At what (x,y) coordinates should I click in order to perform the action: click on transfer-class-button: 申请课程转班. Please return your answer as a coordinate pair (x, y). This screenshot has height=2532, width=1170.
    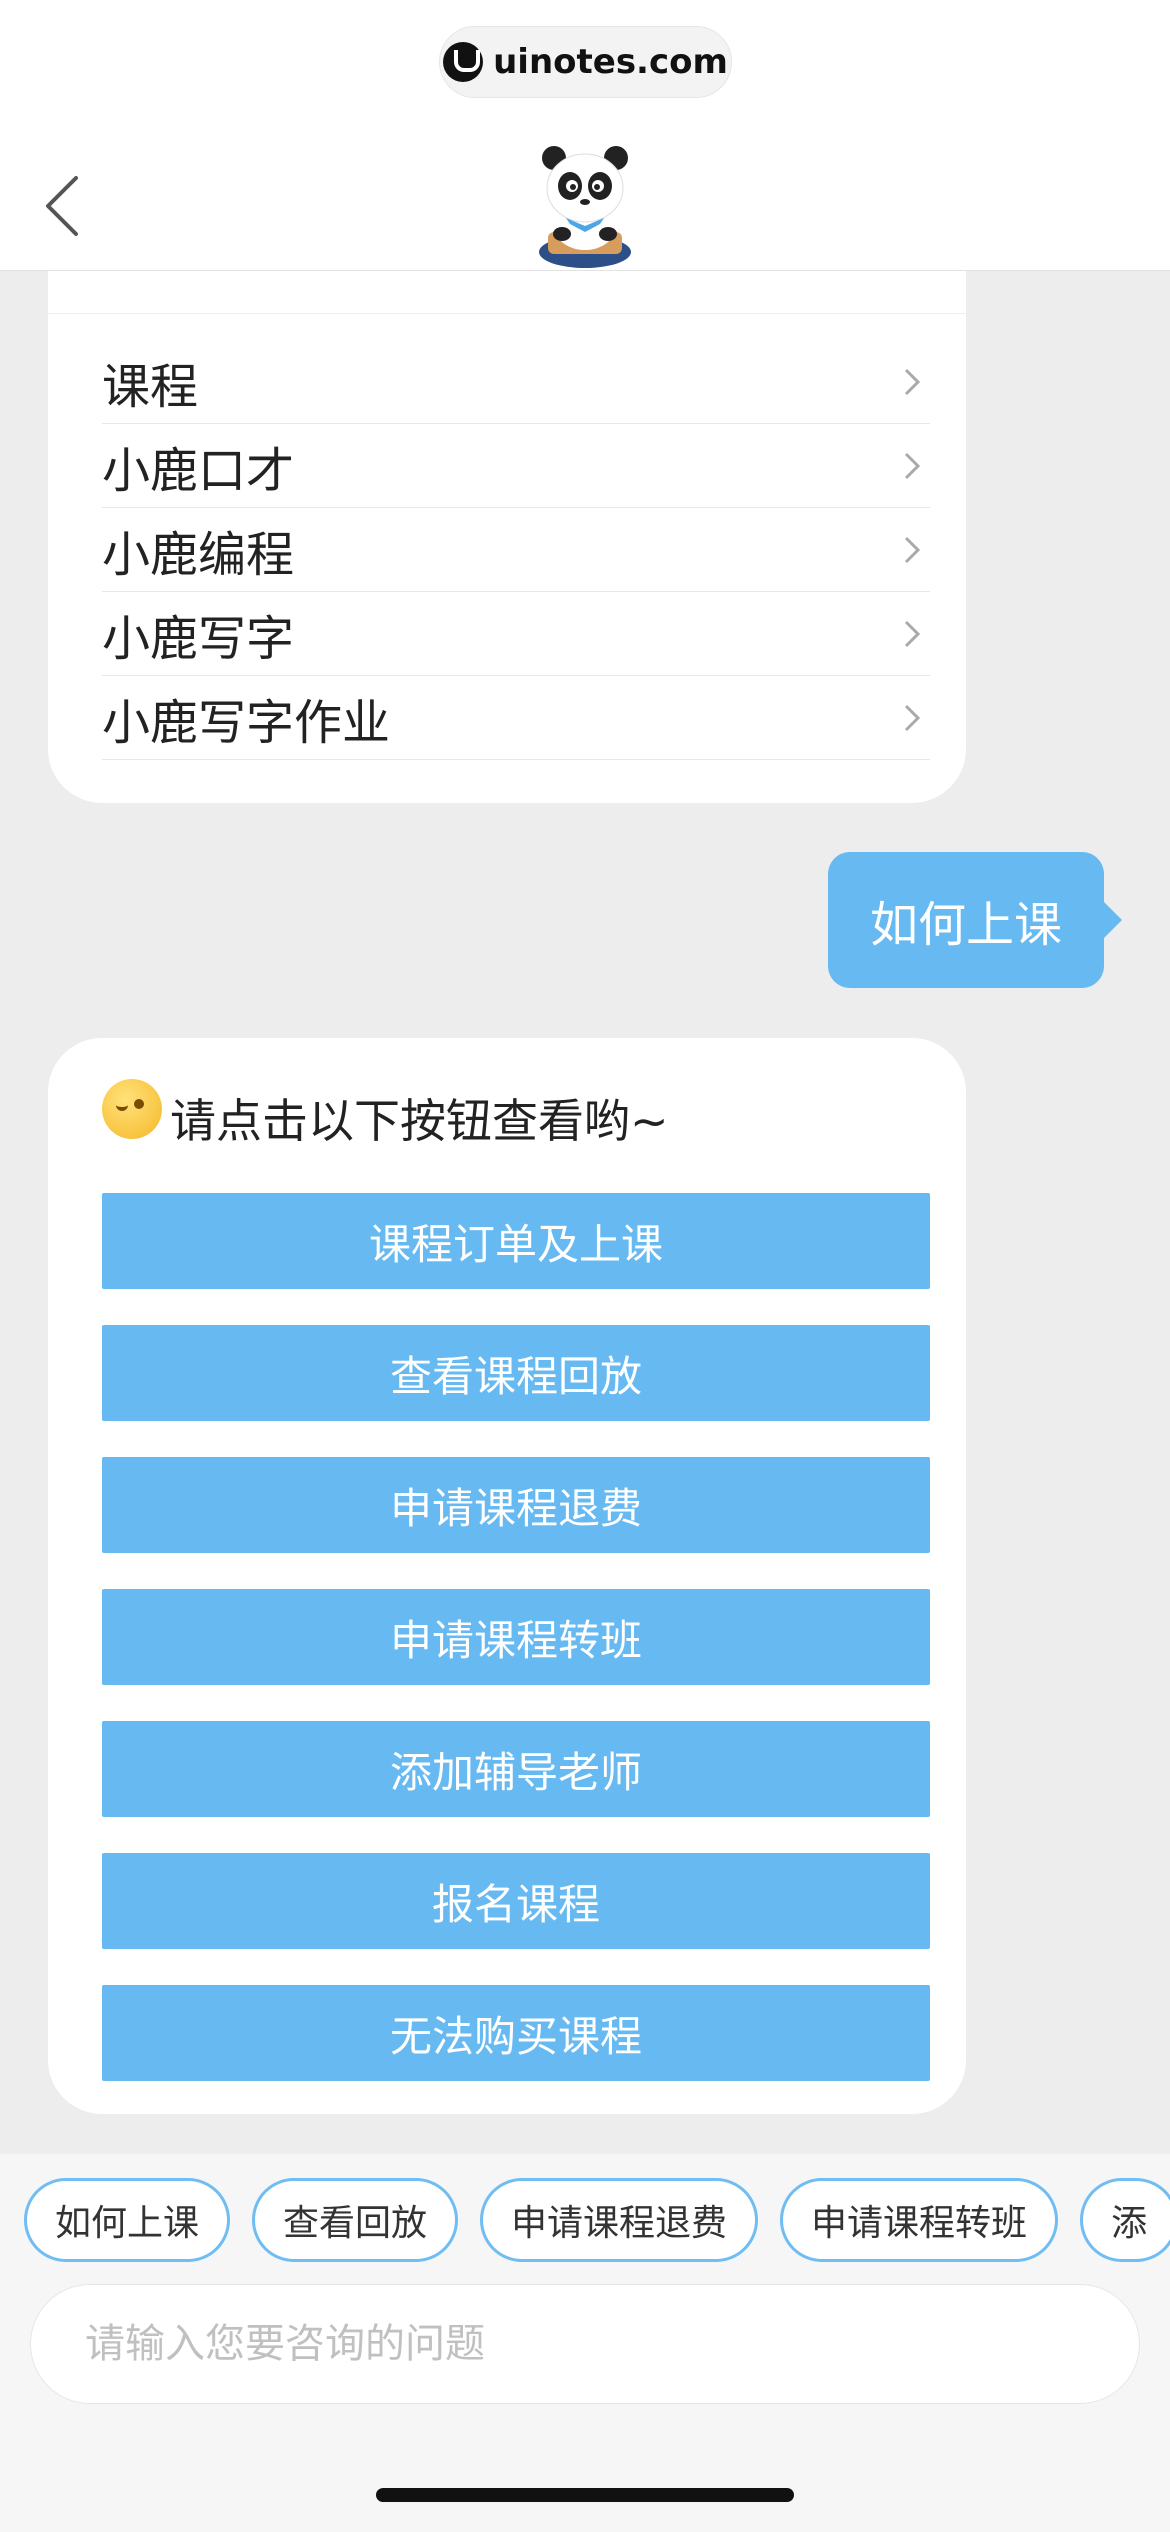
    Looking at the image, I should click on (516, 1637).